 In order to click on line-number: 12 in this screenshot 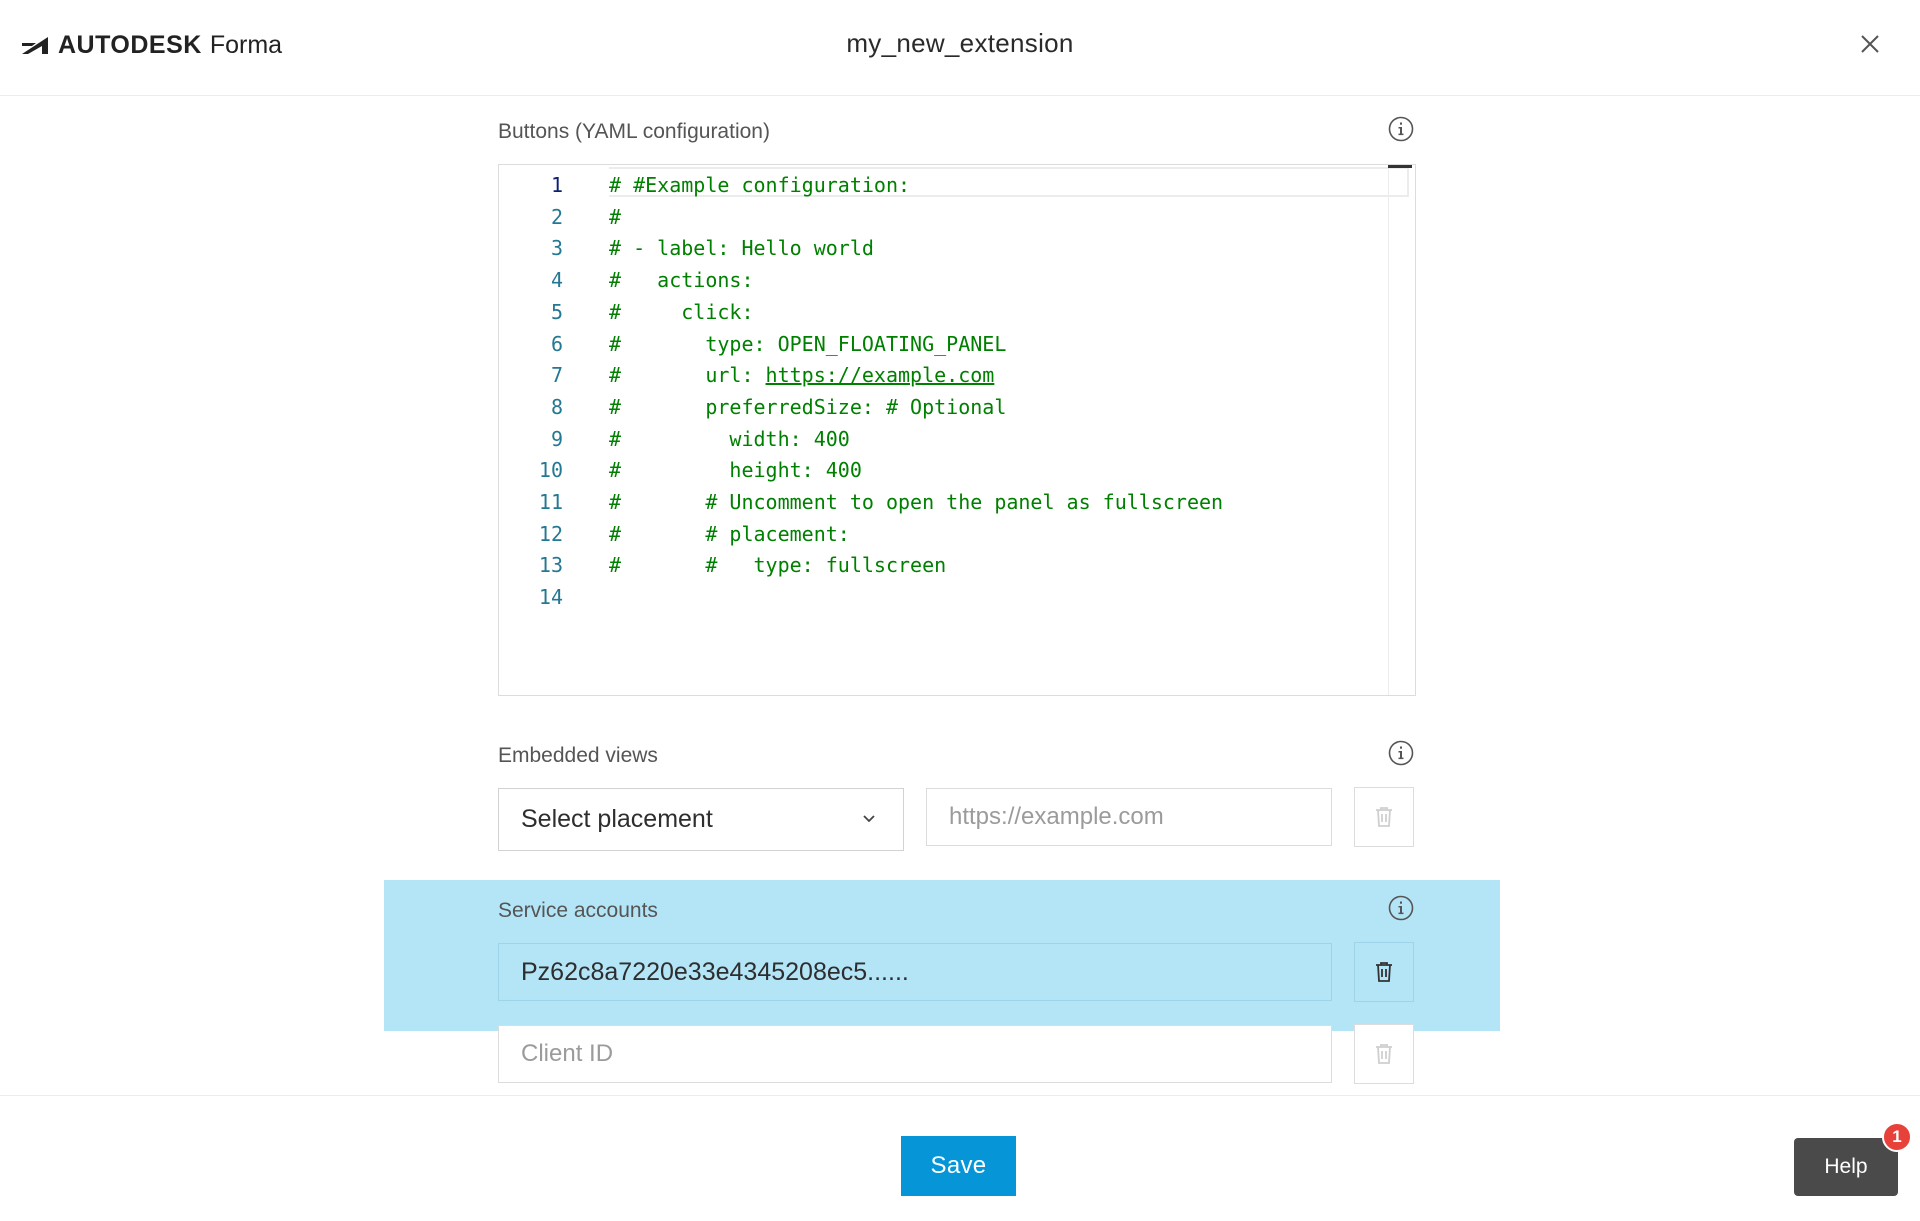, I will do `click(550, 533)`.